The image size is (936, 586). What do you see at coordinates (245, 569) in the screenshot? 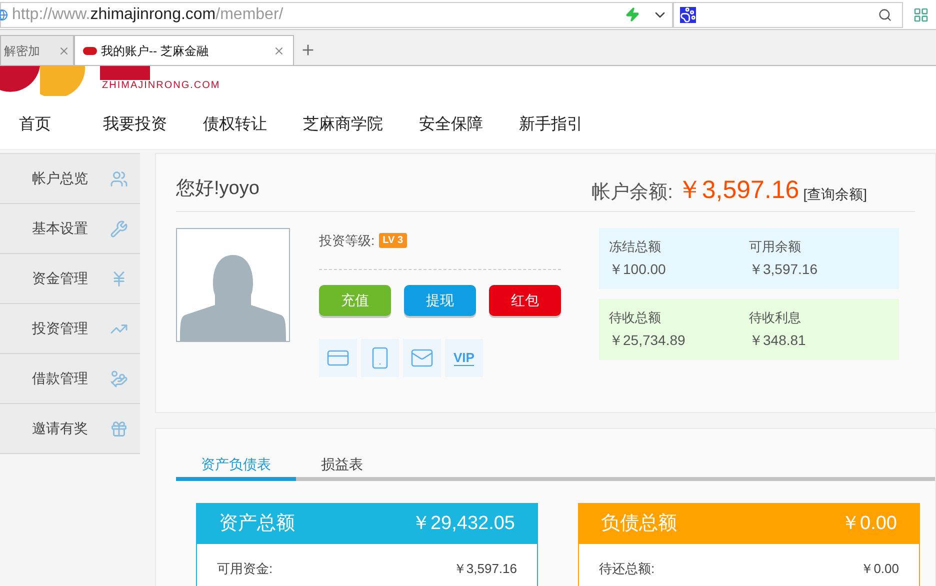
I see `row-label: 可用资金:` at bounding box center [245, 569].